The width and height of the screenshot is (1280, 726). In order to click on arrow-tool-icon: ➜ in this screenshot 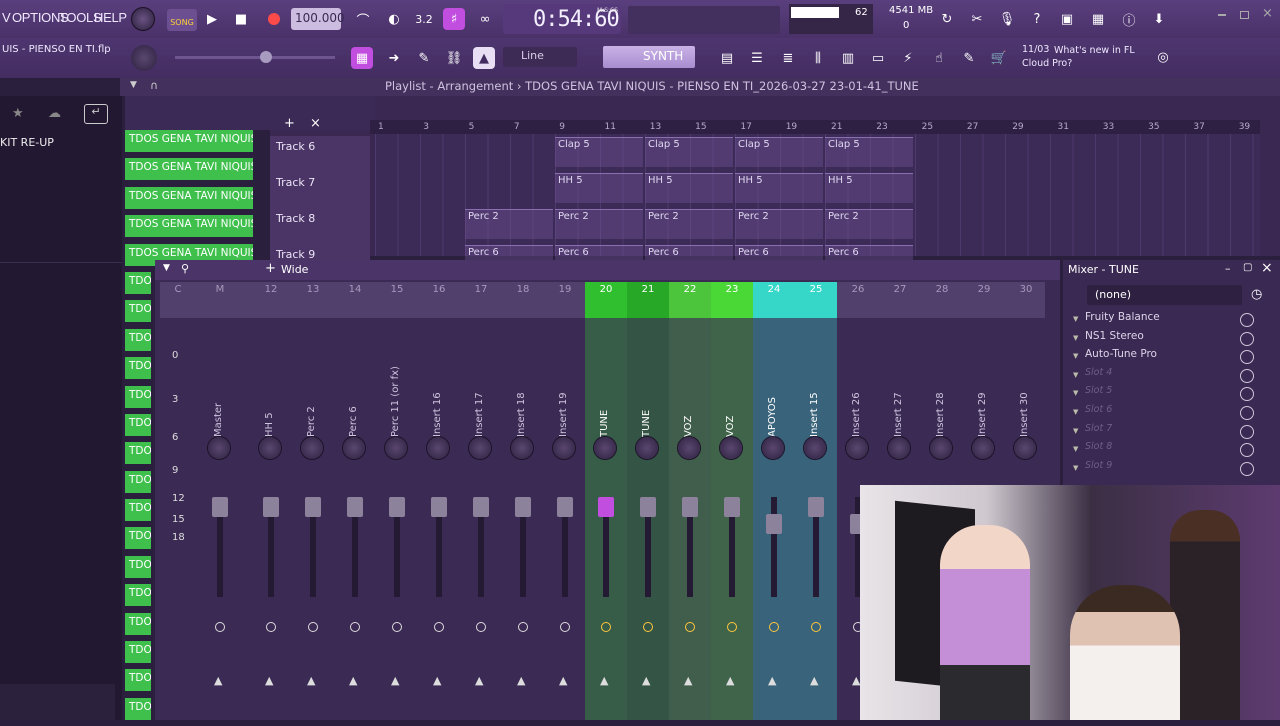, I will do `click(394, 58)`.